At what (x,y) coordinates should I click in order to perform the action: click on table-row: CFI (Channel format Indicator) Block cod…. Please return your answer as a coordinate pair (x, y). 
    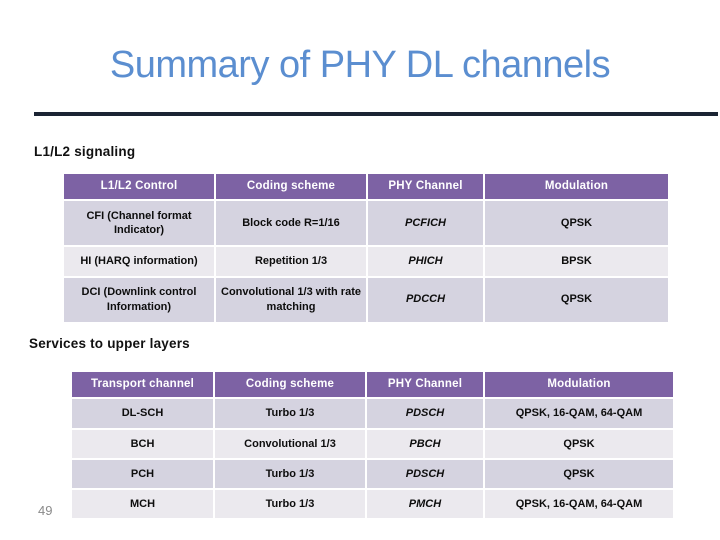
    Looking at the image, I should click on (366, 223).